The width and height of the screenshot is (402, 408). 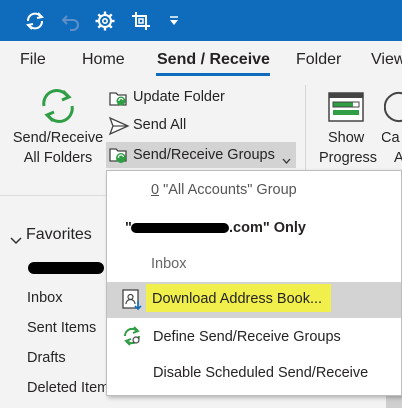 I want to click on redacted-account-name, so click(x=66, y=268).